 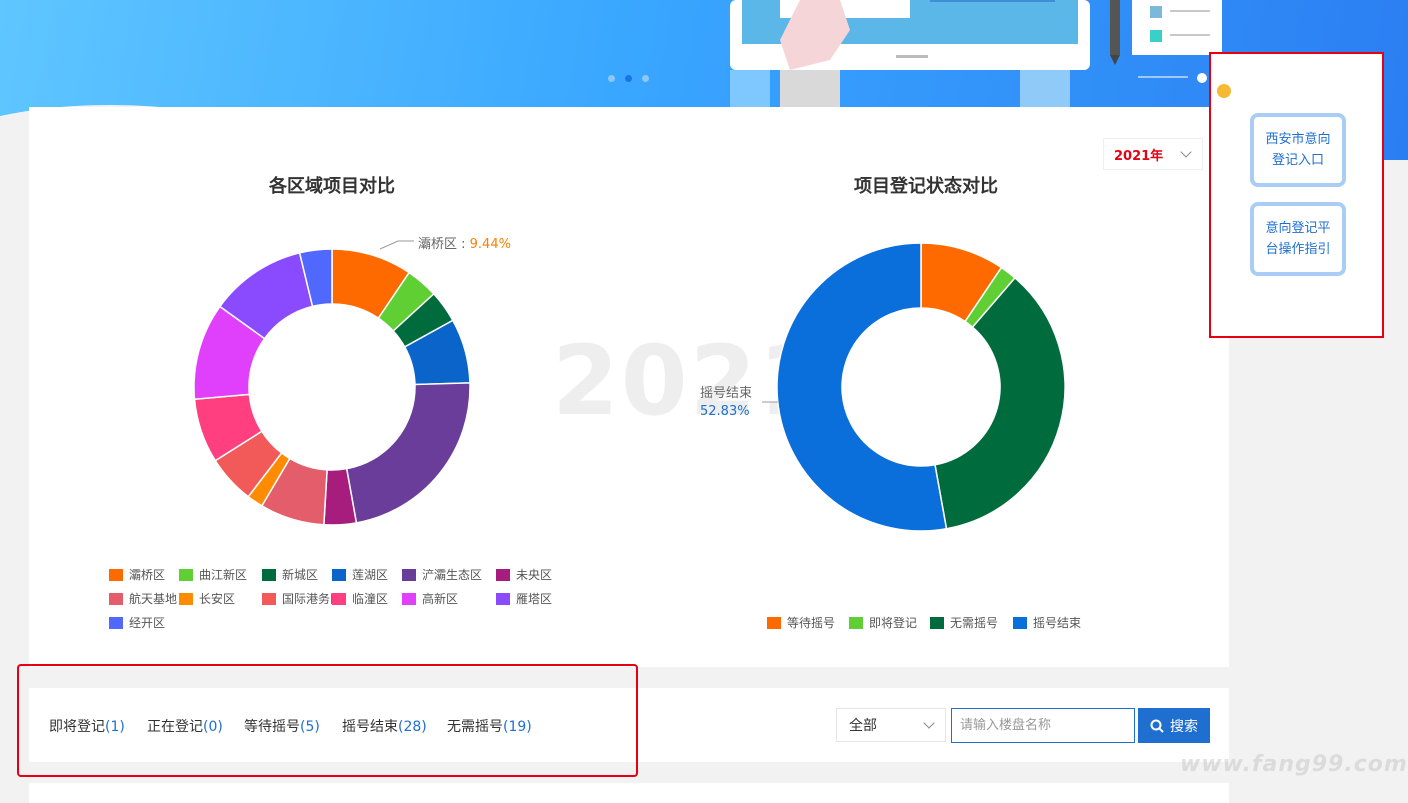 I want to click on tab-registering: 正在登记(0), so click(x=185, y=726).